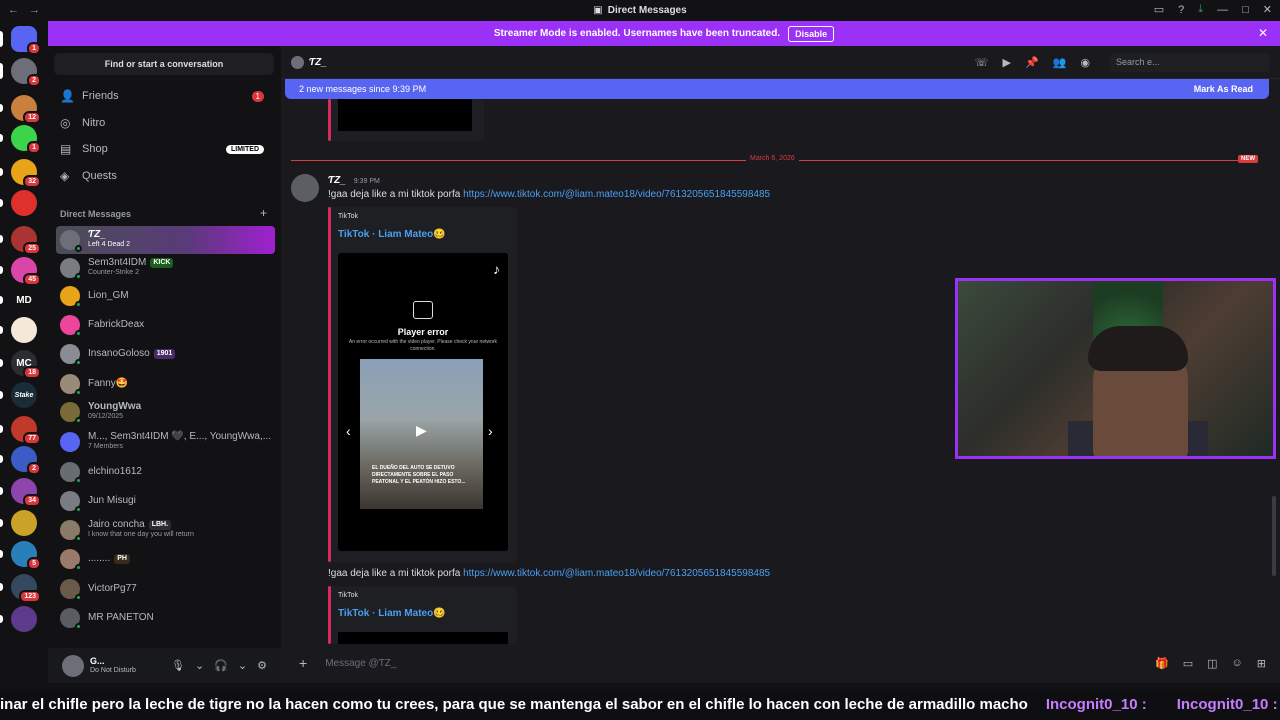  Describe the element at coordinates (165, 325) in the screenshot. I see `dm-item: FabrickDeax` at that location.